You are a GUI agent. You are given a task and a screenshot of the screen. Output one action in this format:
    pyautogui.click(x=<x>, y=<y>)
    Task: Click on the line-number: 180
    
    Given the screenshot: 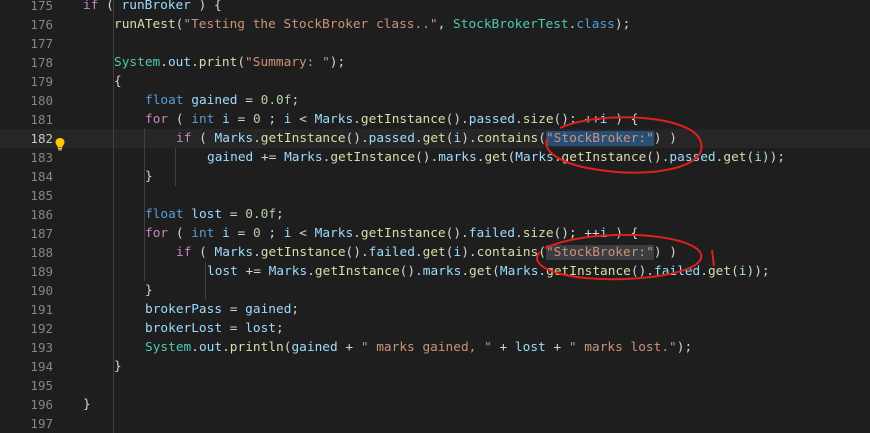 What is the action you would take?
    pyautogui.click(x=41, y=100)
    